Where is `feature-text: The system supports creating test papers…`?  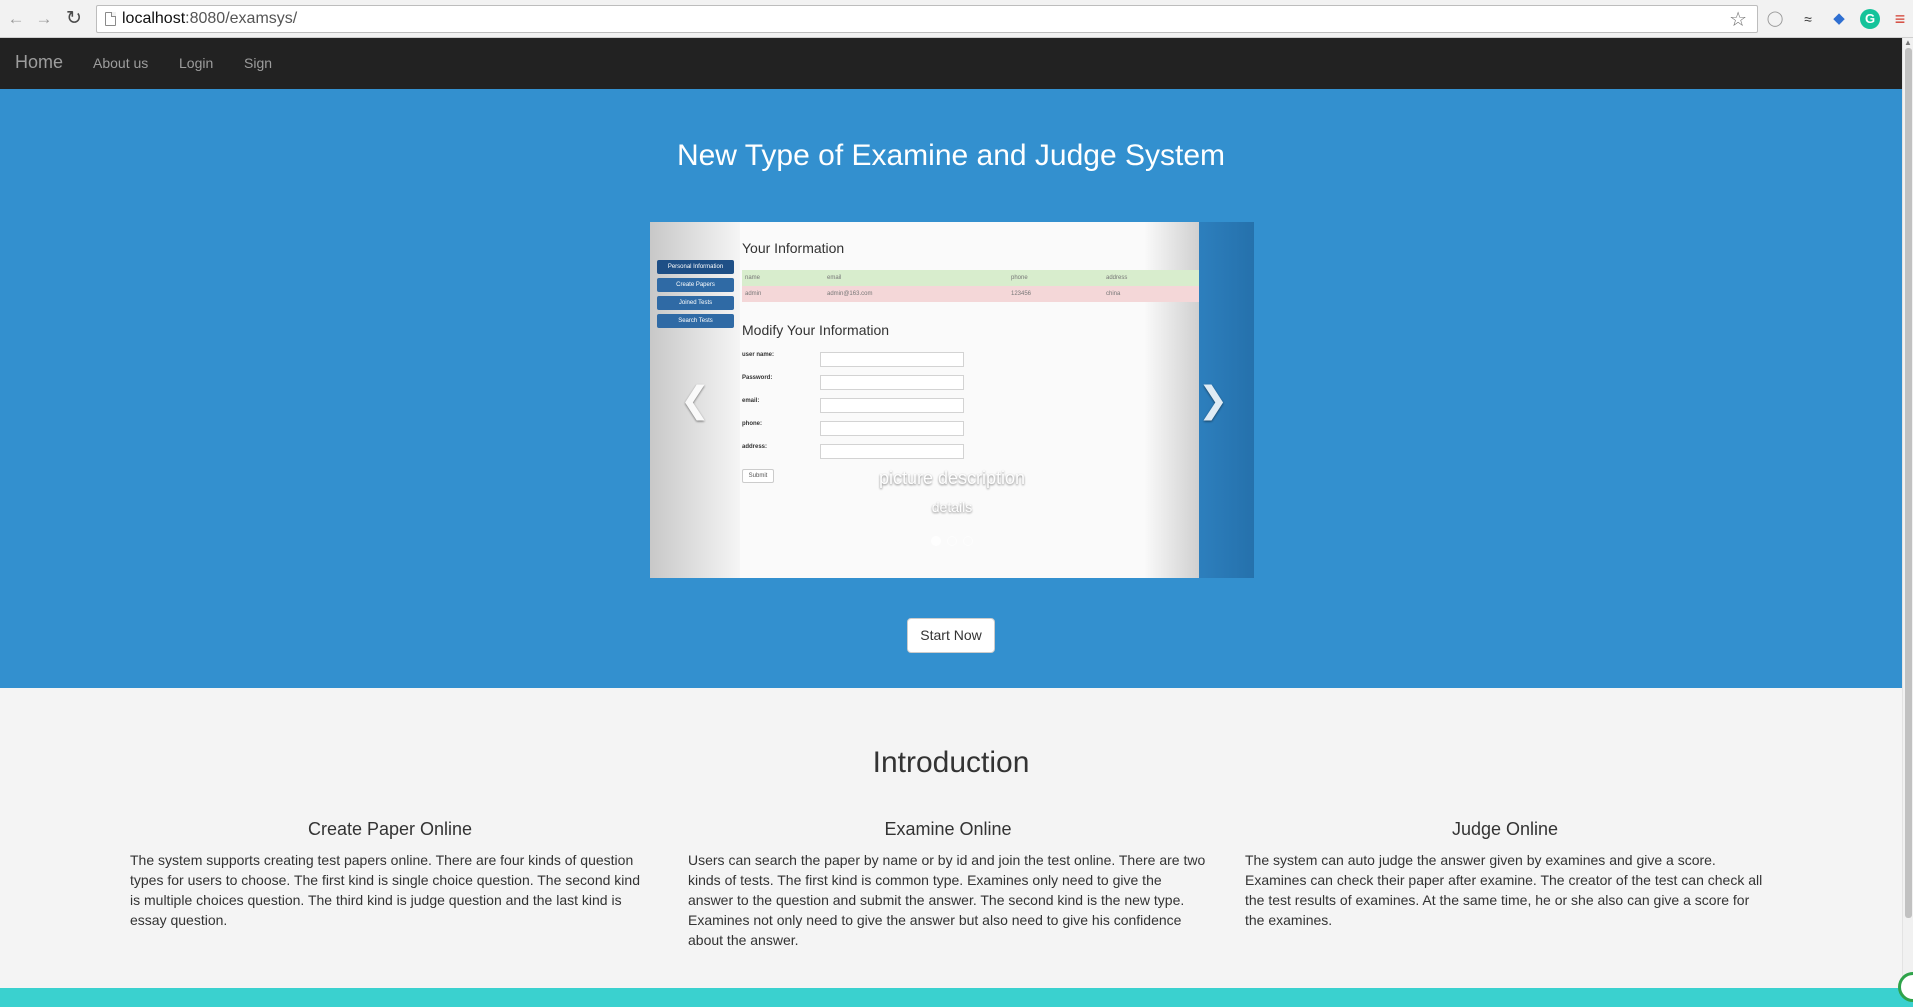
feature-text: The system supports creating test papers… is located at coordinates (385, 890).